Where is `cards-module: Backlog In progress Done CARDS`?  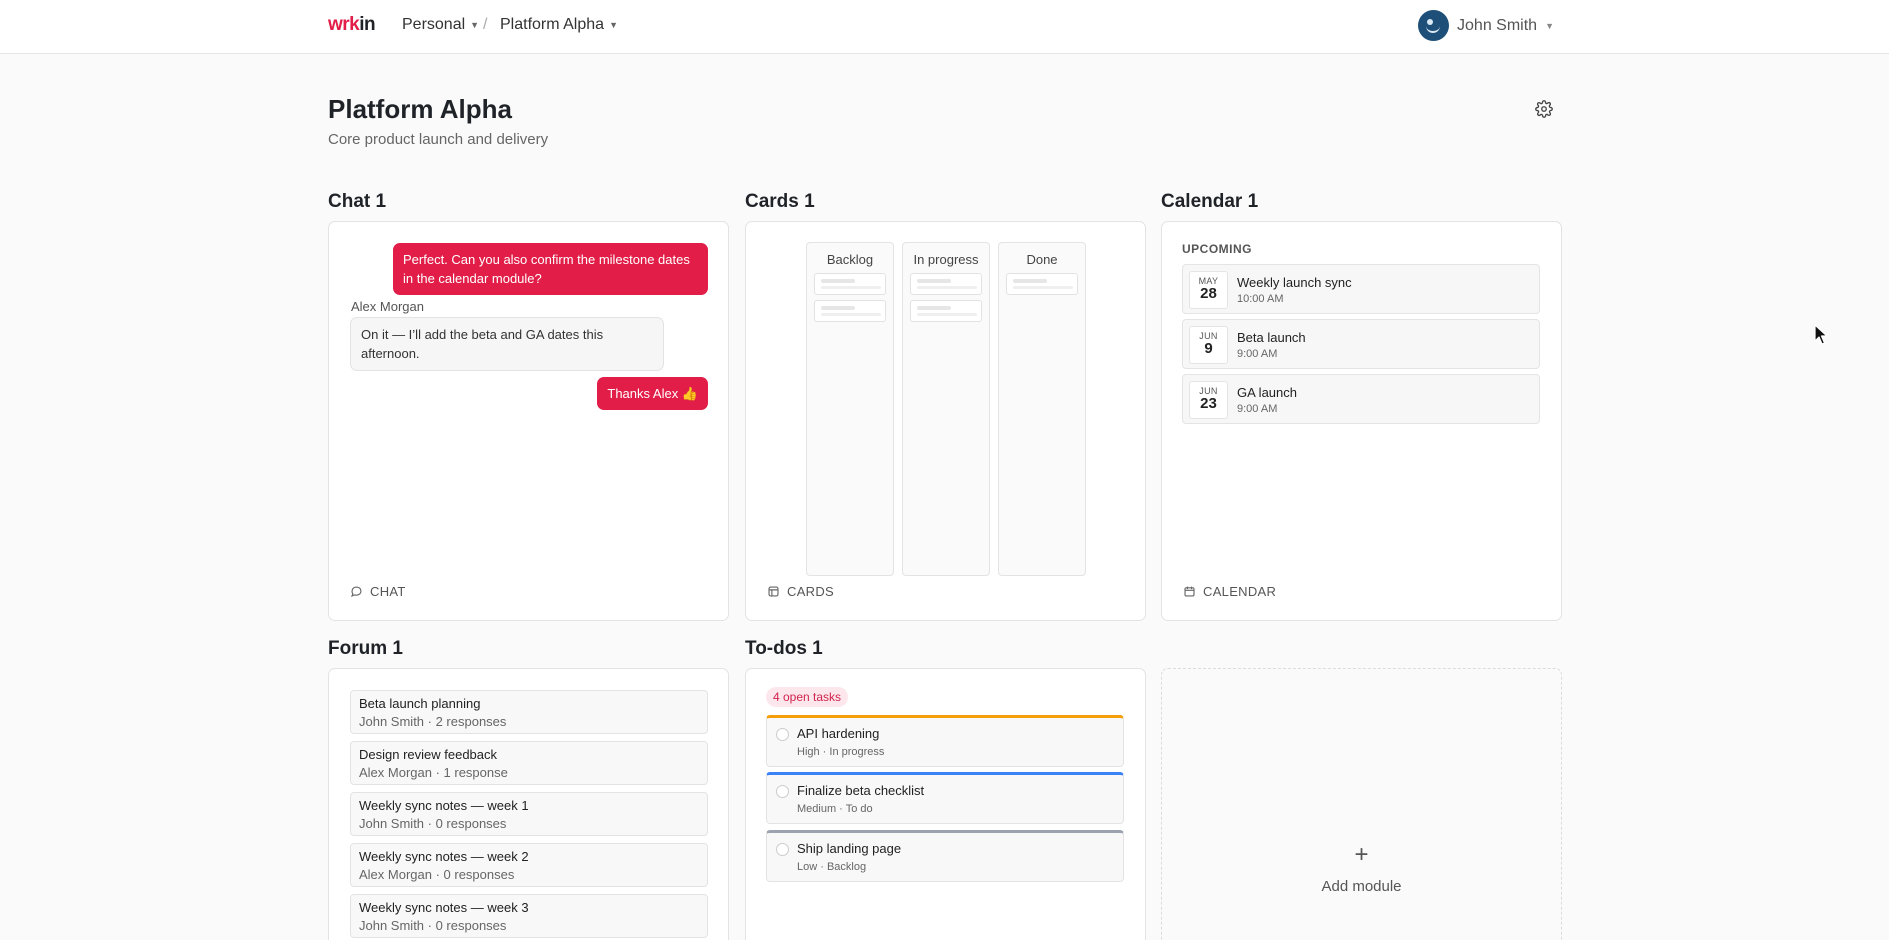 cards-module: Backlog In progress Done CARDS is located at coordinates (945, 421).